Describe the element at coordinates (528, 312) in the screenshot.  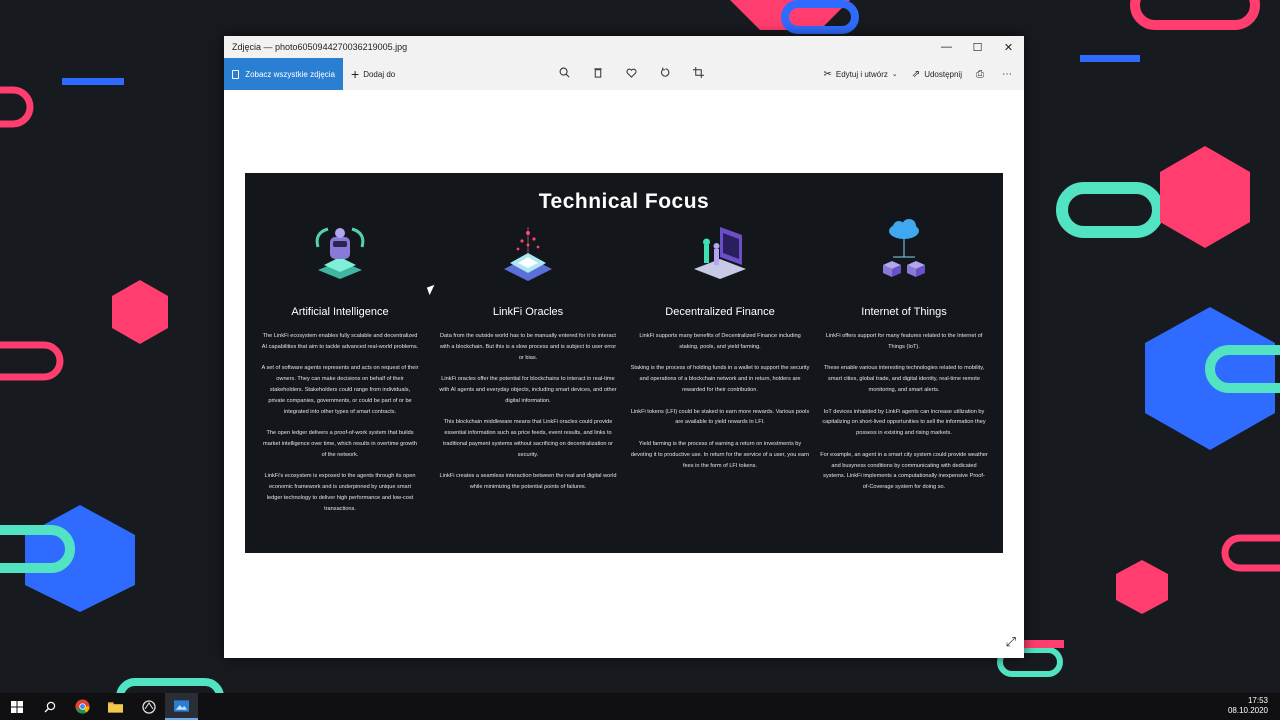
I see `column-heading: LinkFi Oracles` at that location.